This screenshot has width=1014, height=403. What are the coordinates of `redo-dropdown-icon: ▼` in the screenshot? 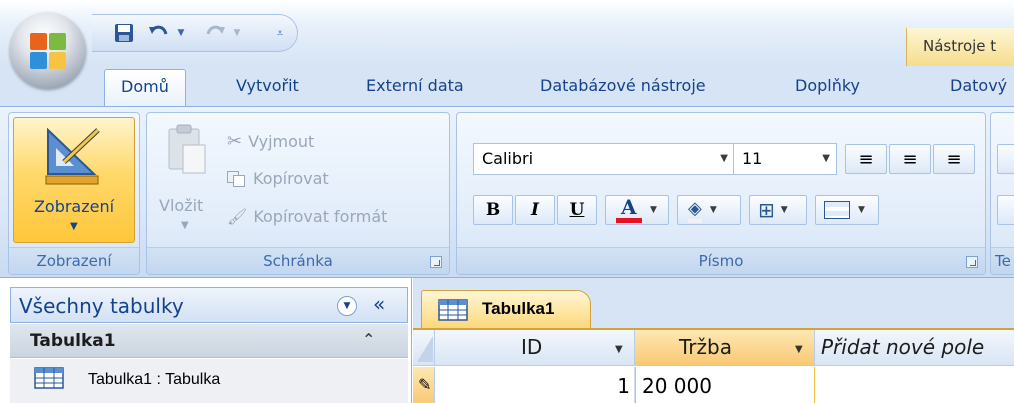 It's located at (237, 33).